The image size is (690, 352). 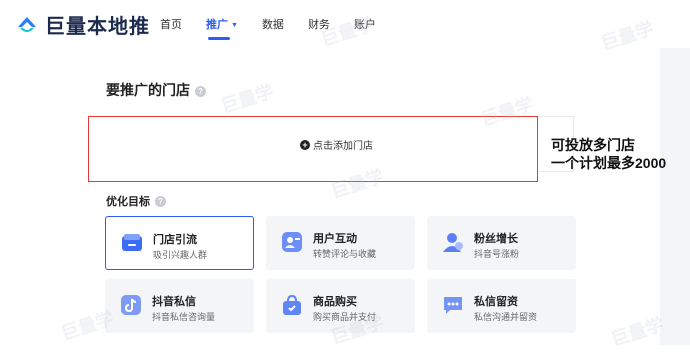 I want to click on nav-account: 账户, so click(x=365, y=24).